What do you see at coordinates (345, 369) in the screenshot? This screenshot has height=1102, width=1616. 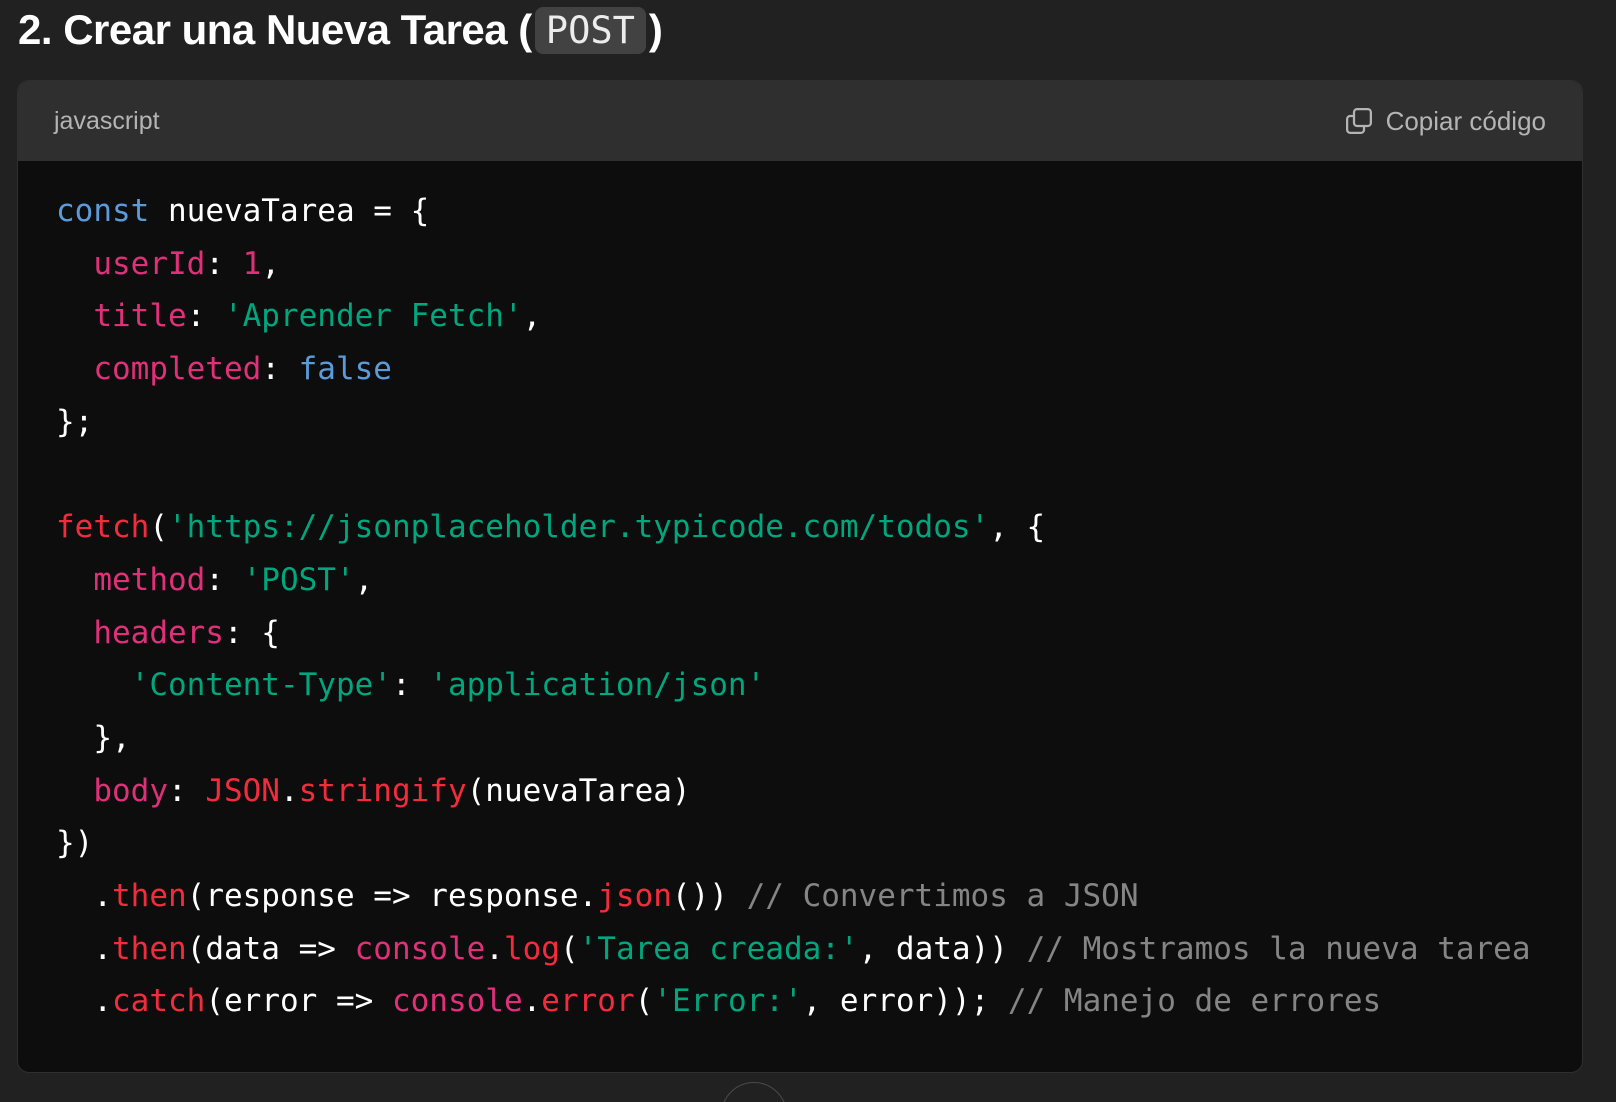 I see `code-token: false` at bounding box center [345, 369].